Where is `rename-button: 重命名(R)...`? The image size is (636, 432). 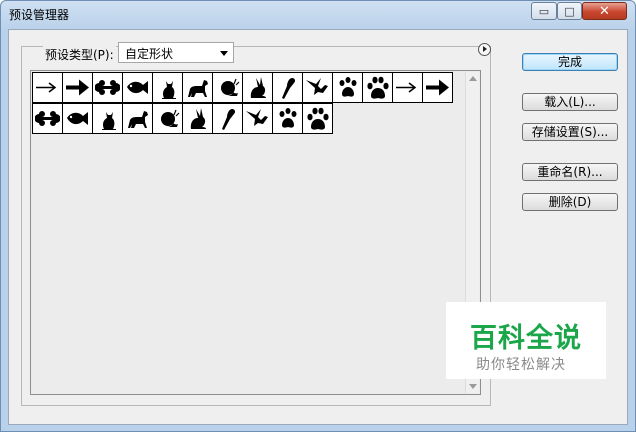 rename-button: 重命名(R)... is located at coordinates (570, 172).